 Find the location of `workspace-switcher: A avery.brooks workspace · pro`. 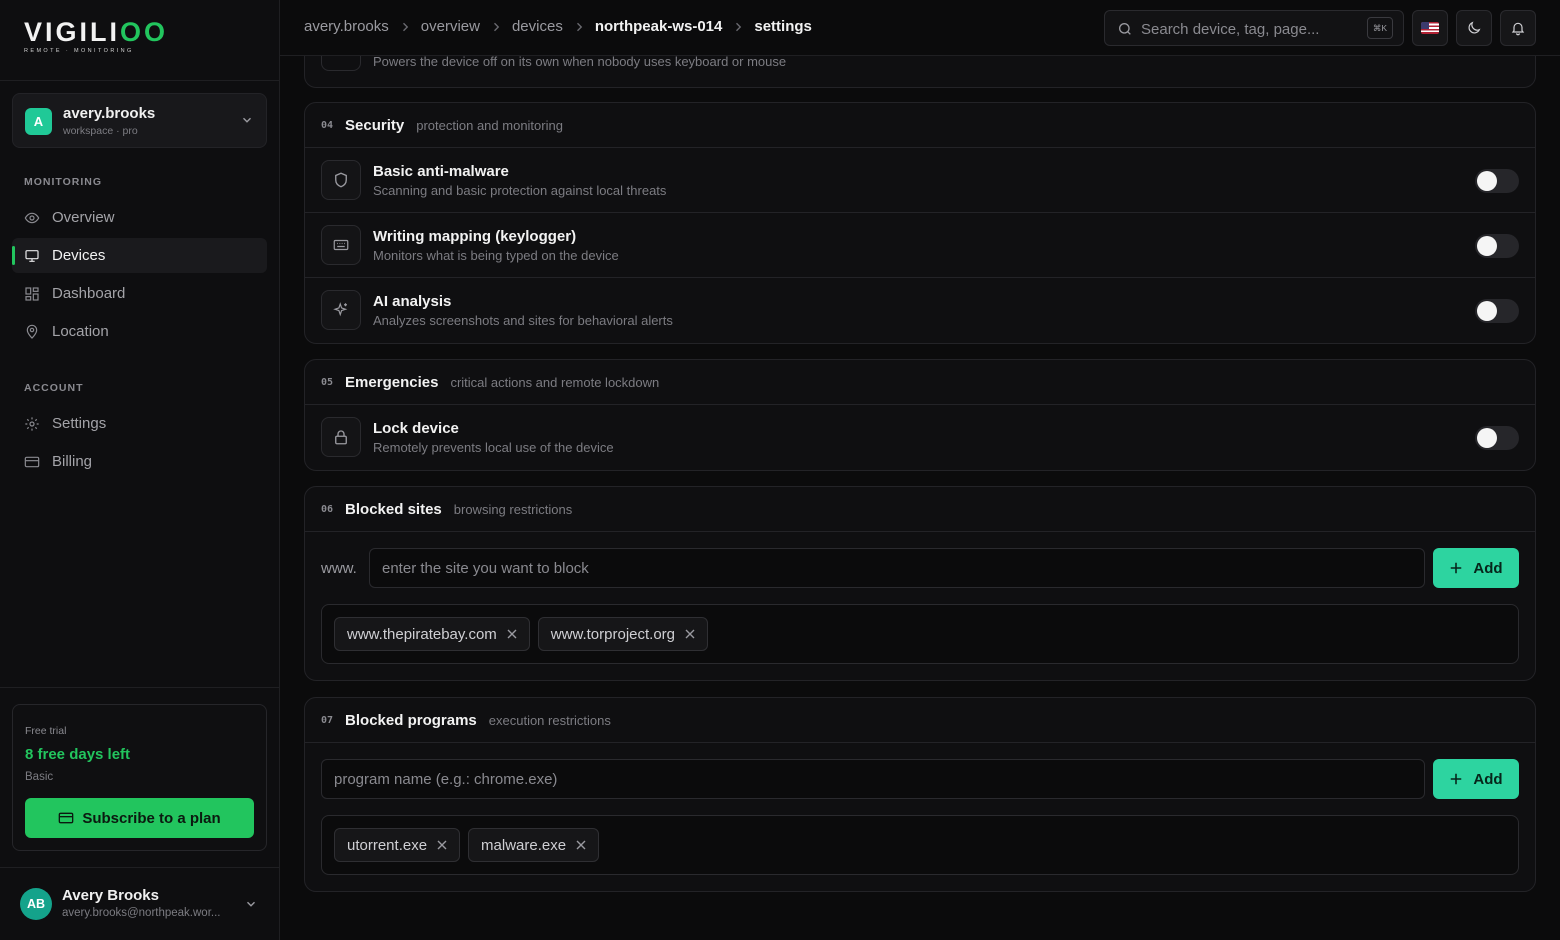

workspace-switcher: A avery.brooks workspace · pro is located at coordinates (139, 120).